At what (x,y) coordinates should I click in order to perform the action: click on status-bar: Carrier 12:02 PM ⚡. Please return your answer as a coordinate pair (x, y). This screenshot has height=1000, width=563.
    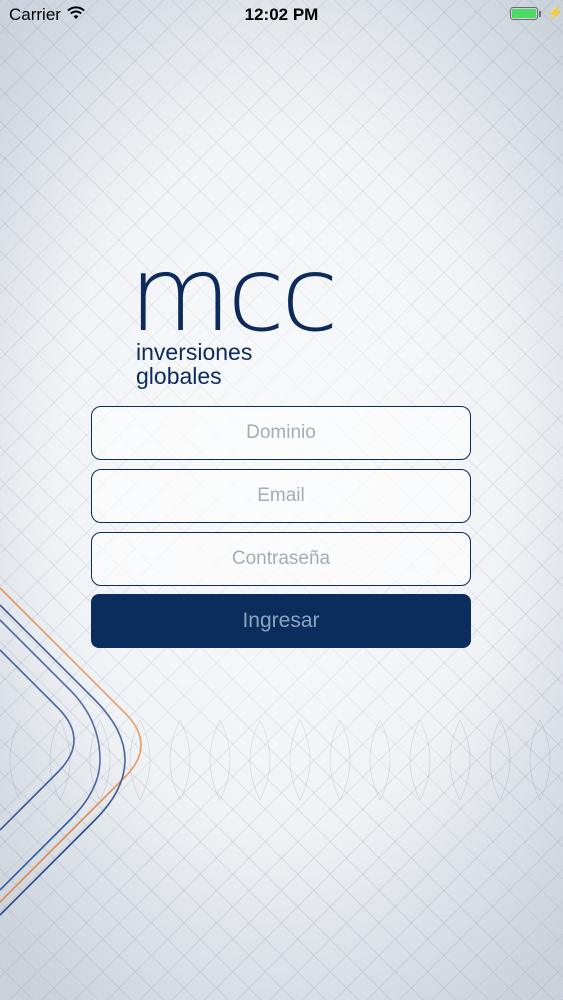
    Looking at the image, I should click on (281, 15).